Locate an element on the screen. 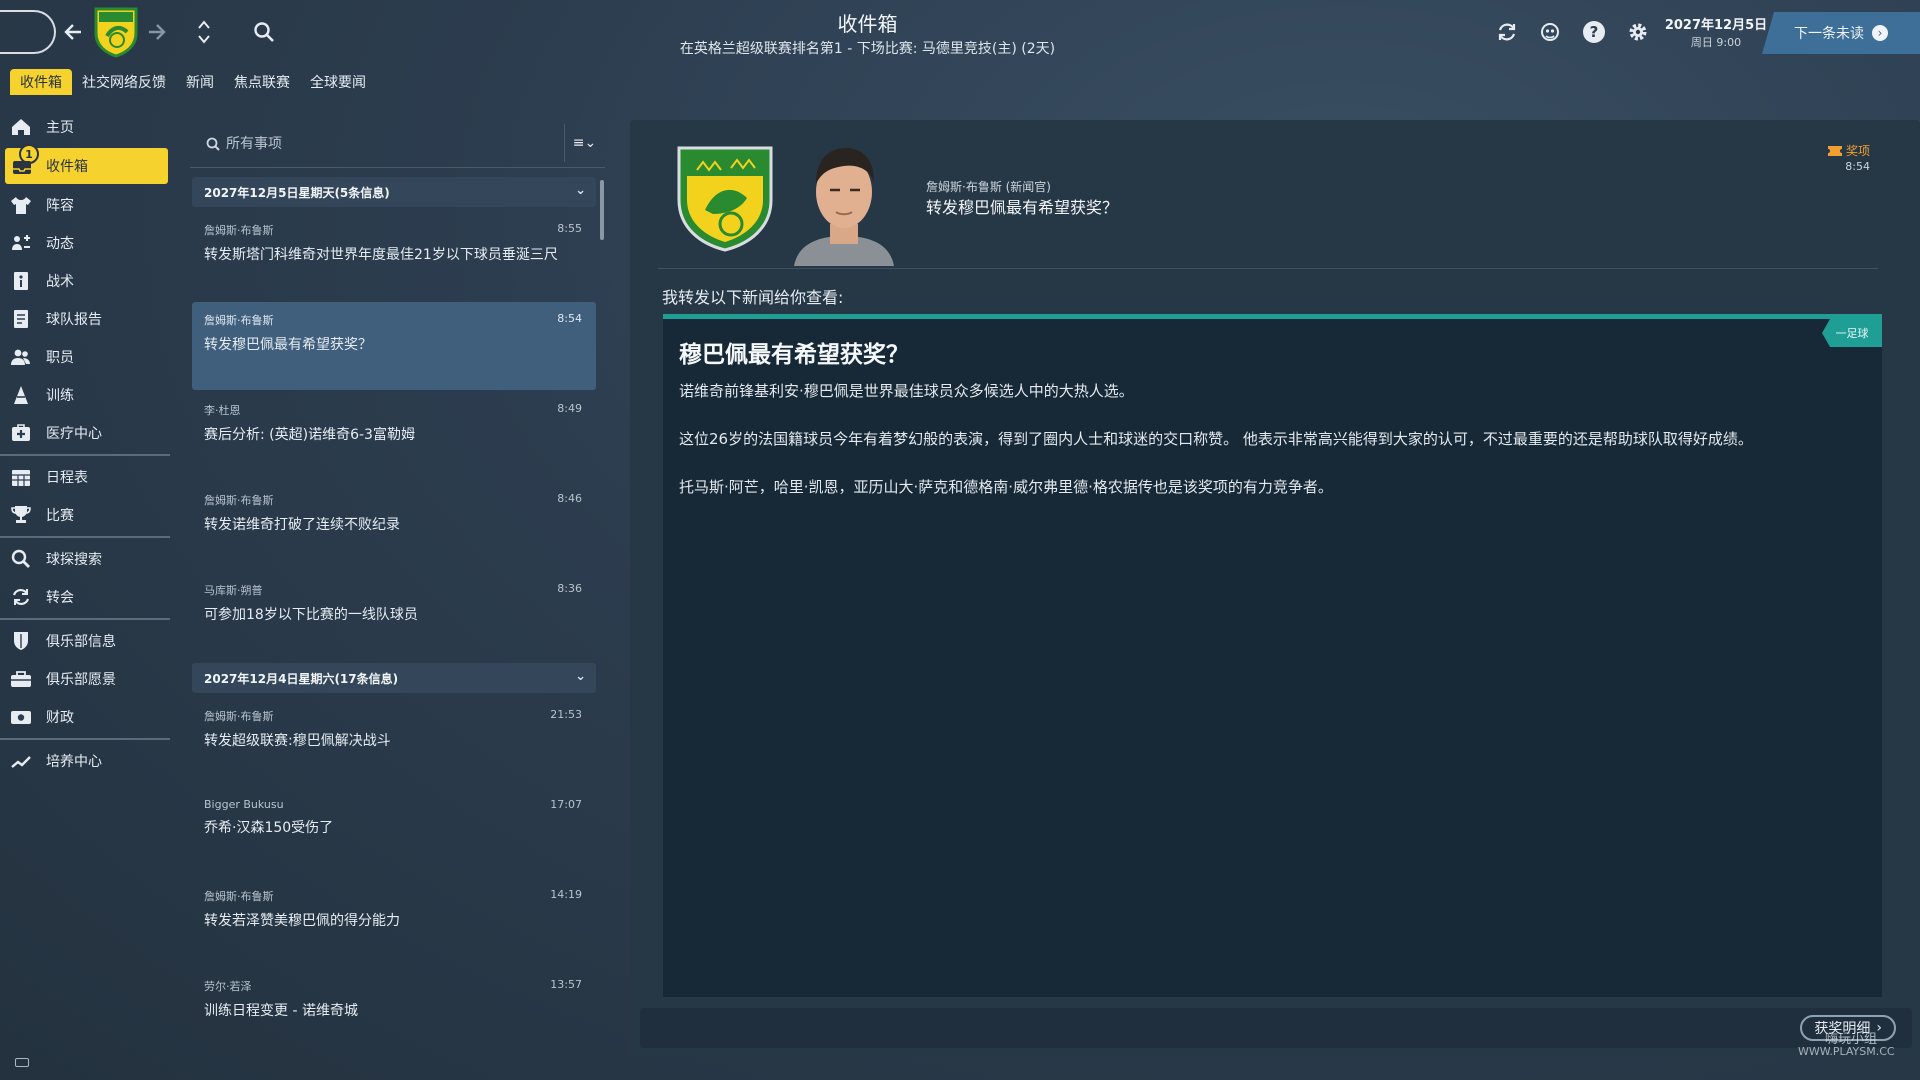 The height and width of the screenshot is (1080, 1920). sidebar-item-label: 职员 is located at coordinates (60, 358).